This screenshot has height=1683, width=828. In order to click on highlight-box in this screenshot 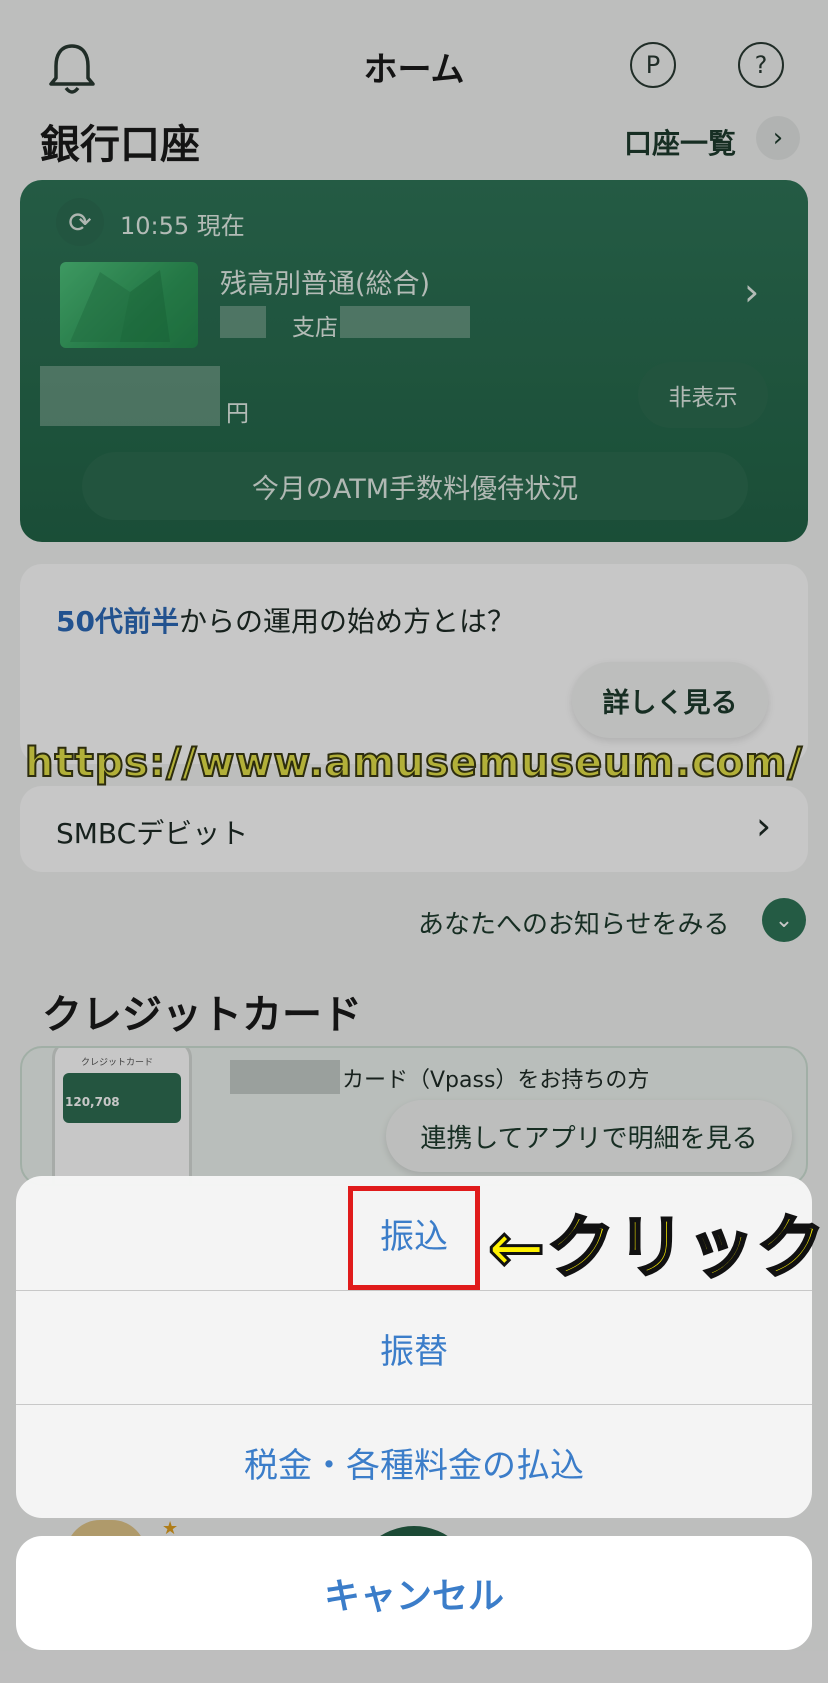, I will do `click(414, 1238)`.